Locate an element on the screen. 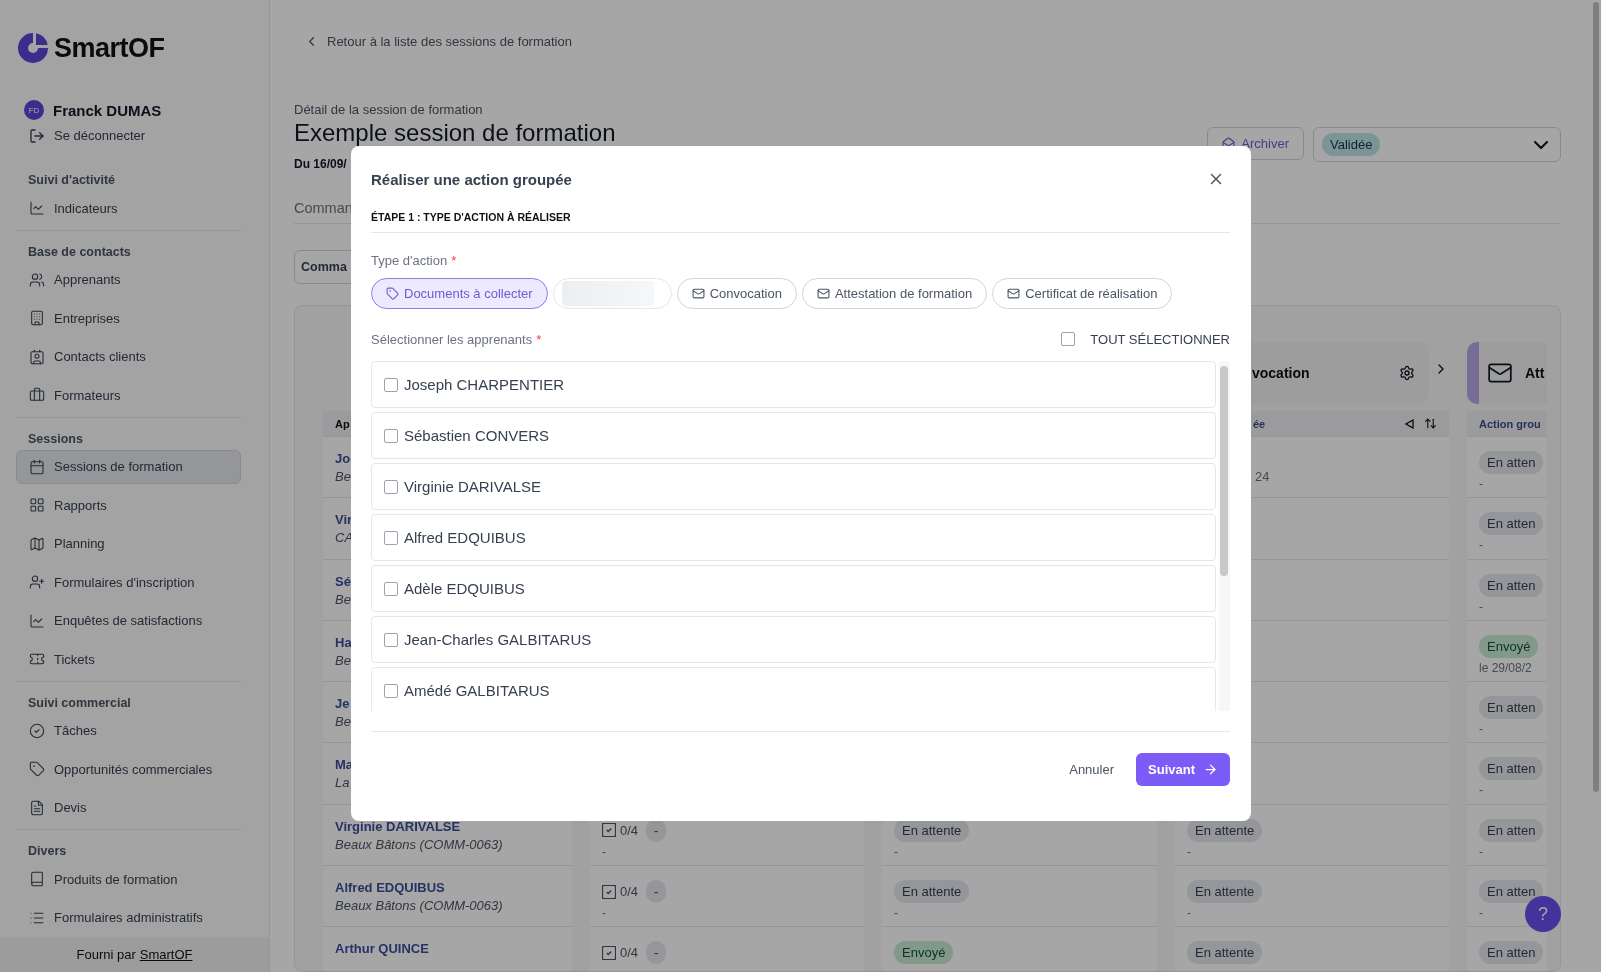 This screenshot has height=972, width=1601. learner-option-label: Adèle EDQUIBUS is located at coordinates (464, 588).